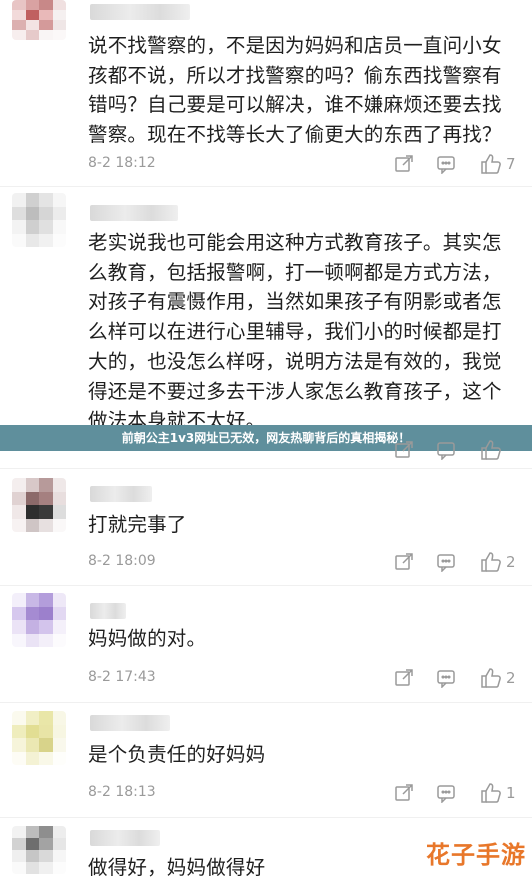 This screenshot has height=883, width=532. I want to click on comment-text: 打就完事了, so click(137, 524).